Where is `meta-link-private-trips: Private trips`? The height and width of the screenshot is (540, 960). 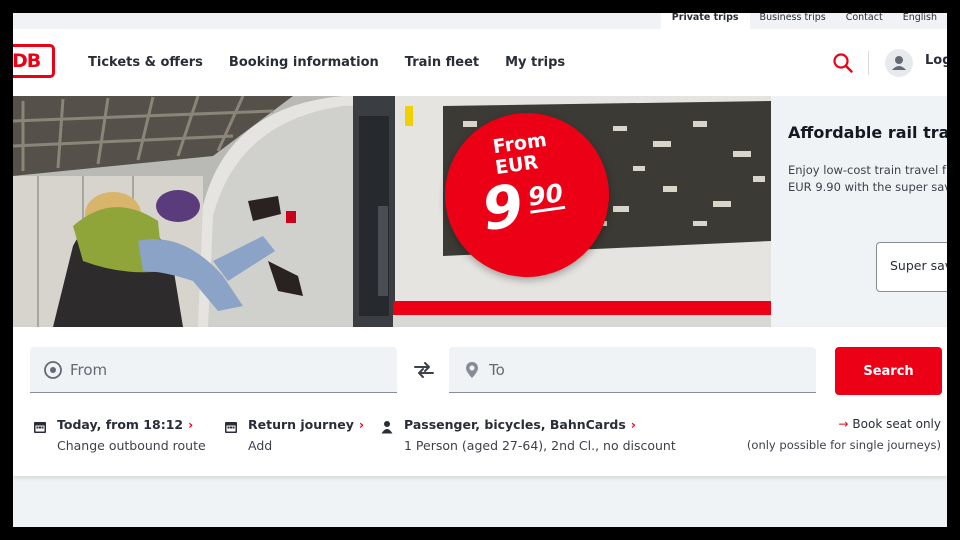 meta-link-private-trips: Private trips is located at coordinates (705, 21).